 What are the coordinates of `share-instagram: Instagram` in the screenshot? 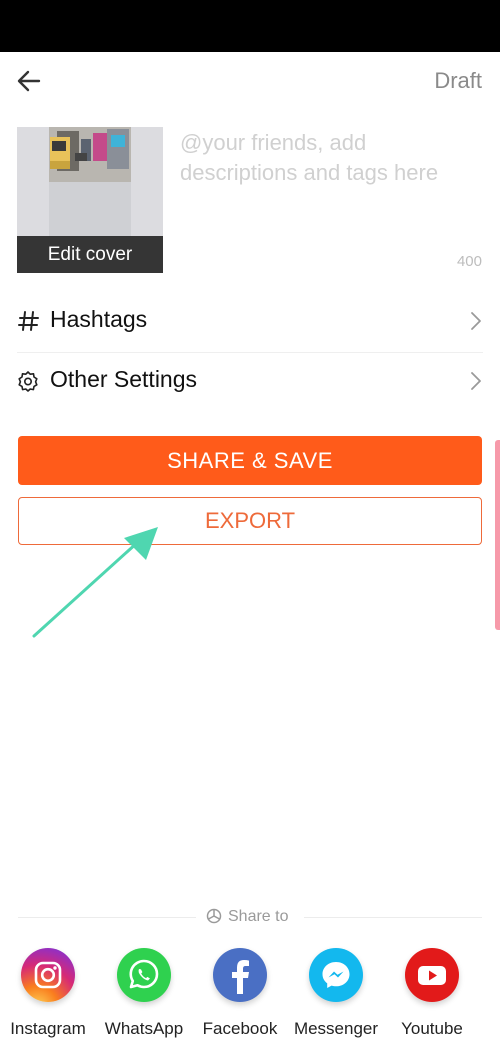 It's located at (48, 993).